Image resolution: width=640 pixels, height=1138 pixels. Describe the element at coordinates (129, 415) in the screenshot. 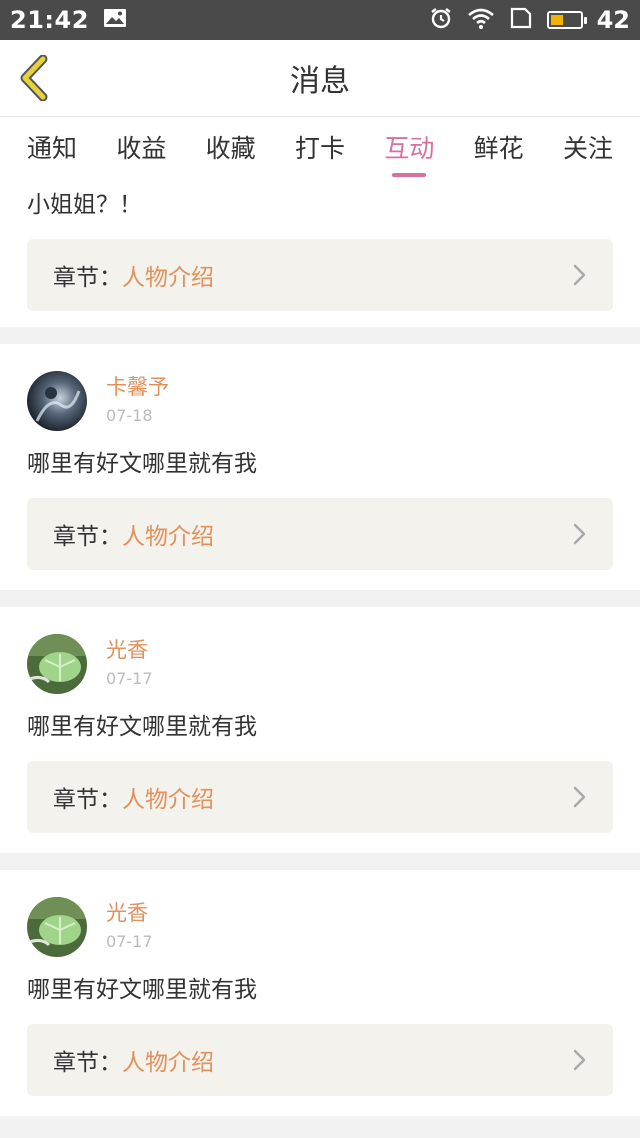

I see `message-date: 07-18` at that location.